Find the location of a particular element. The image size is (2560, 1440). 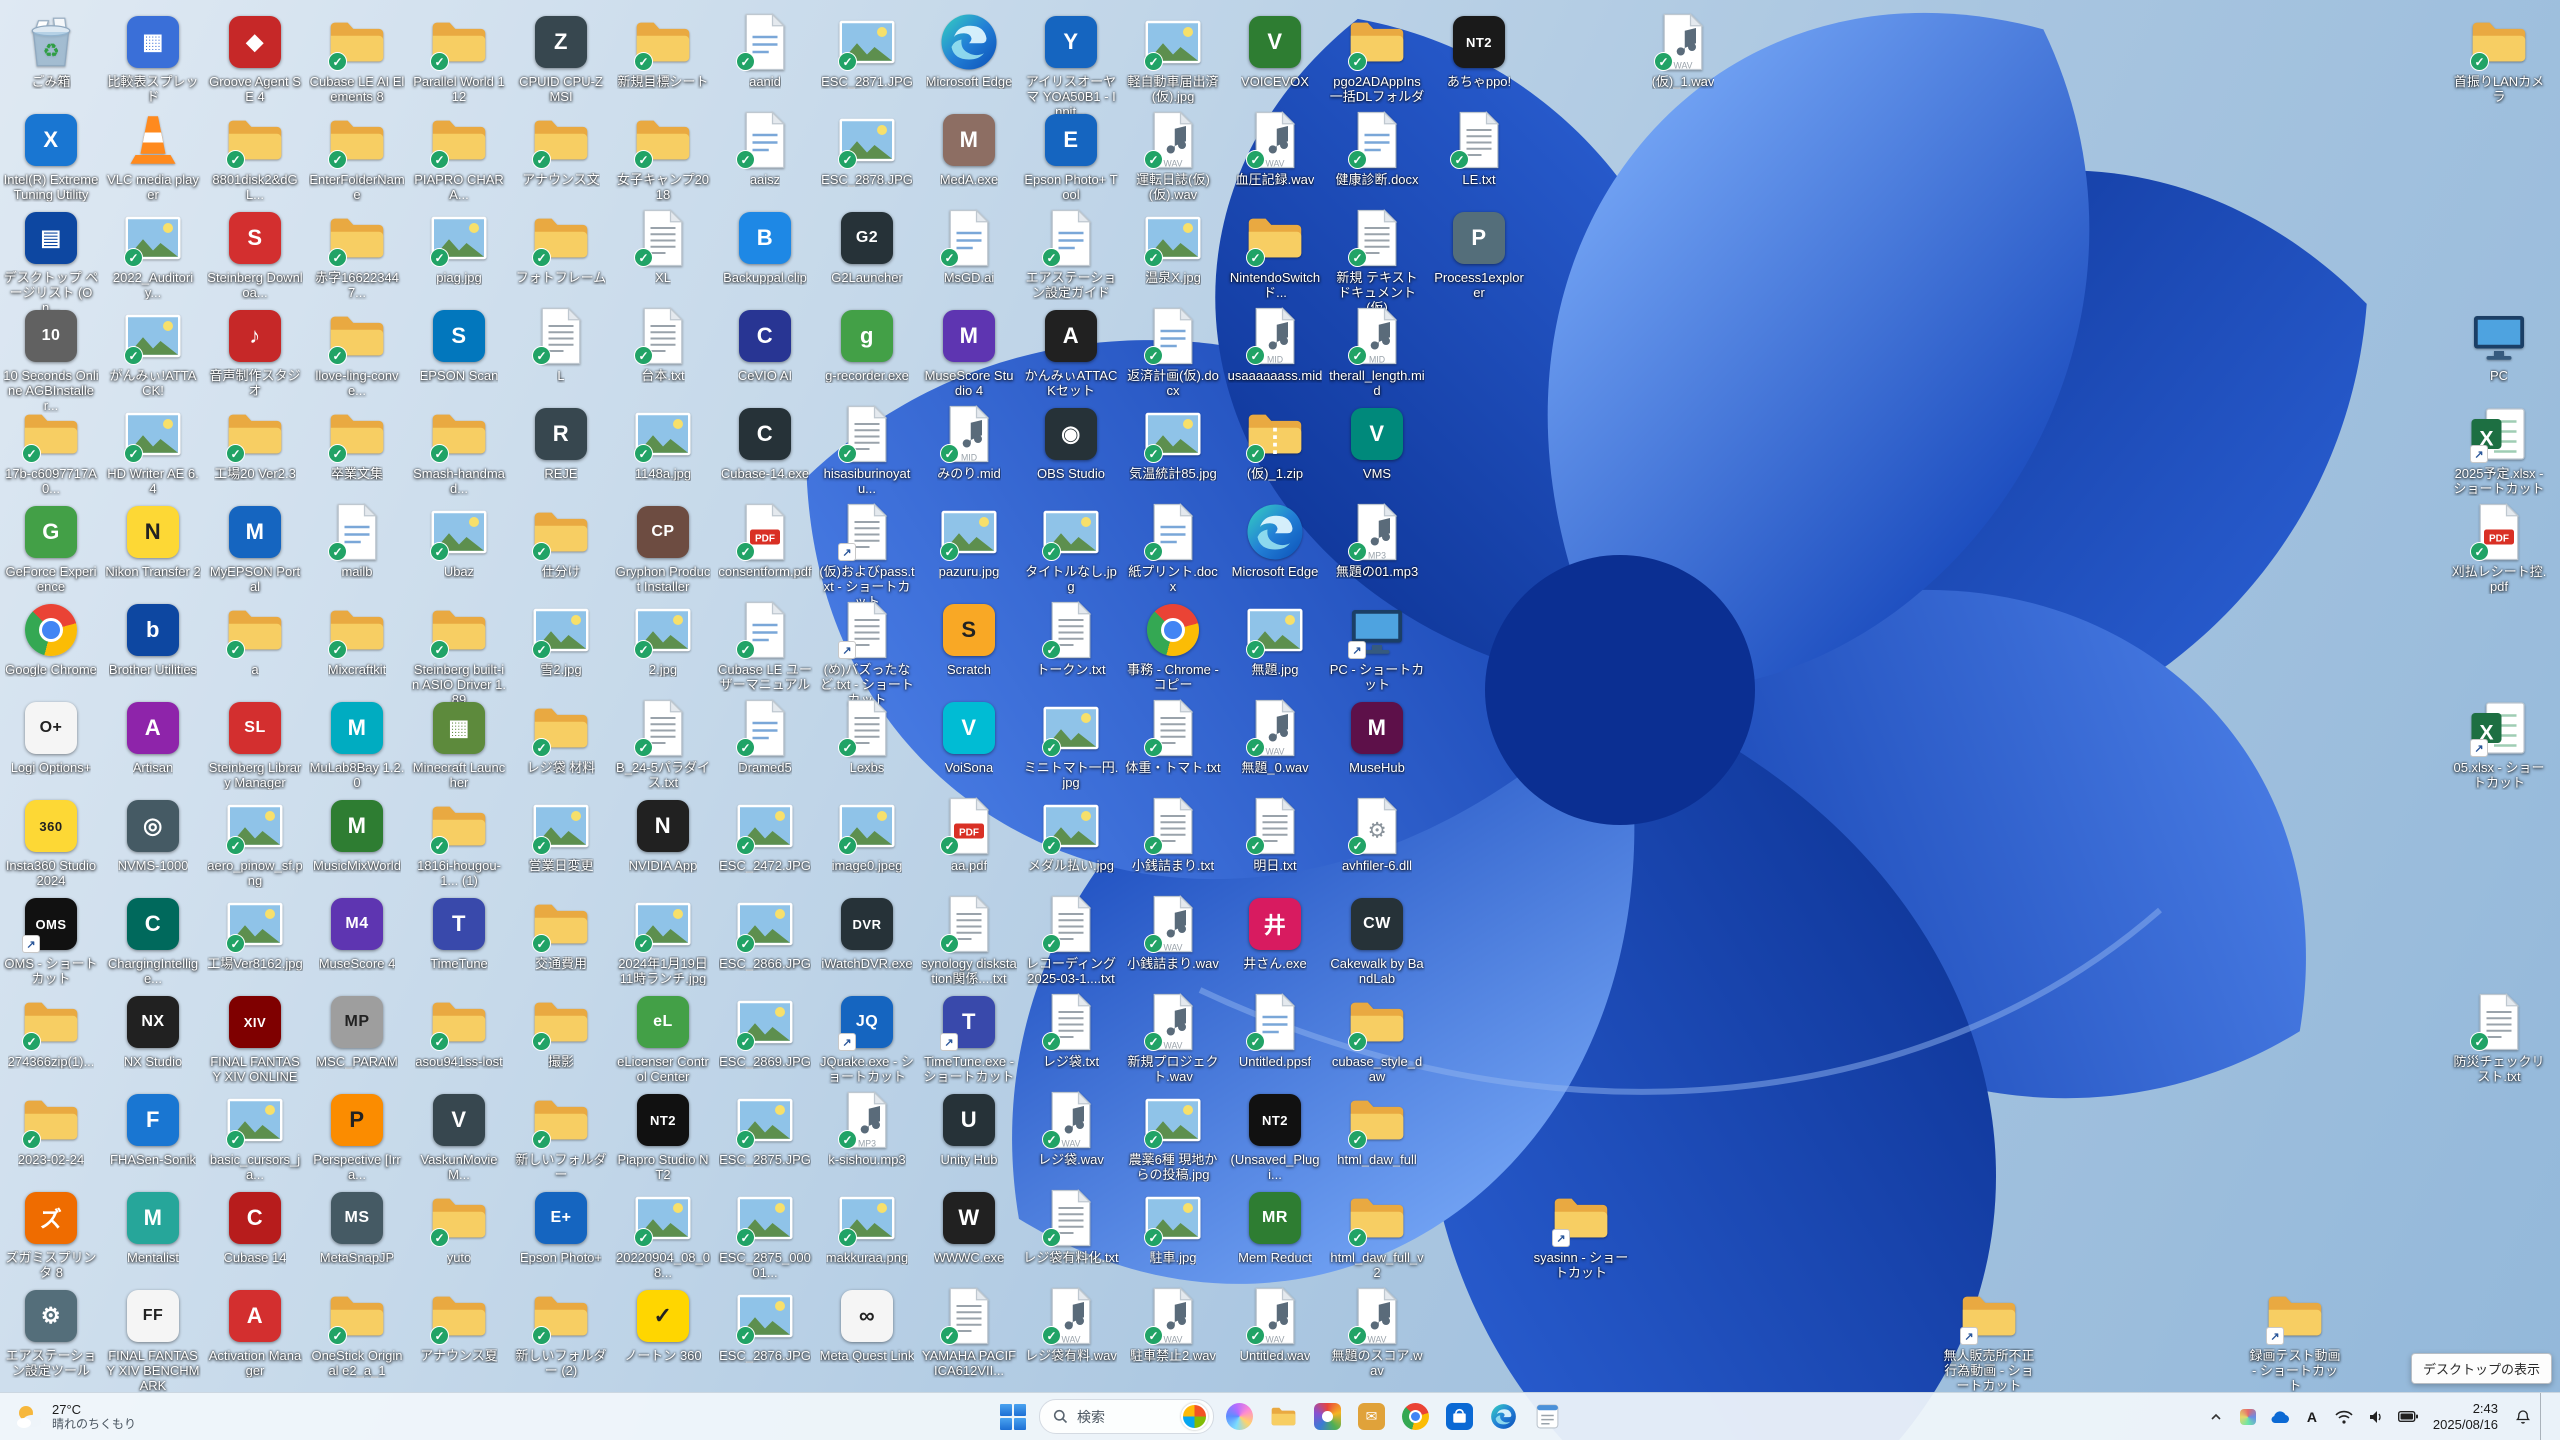

desktop-icon: S Scratch is located at coordinates (969, 637).